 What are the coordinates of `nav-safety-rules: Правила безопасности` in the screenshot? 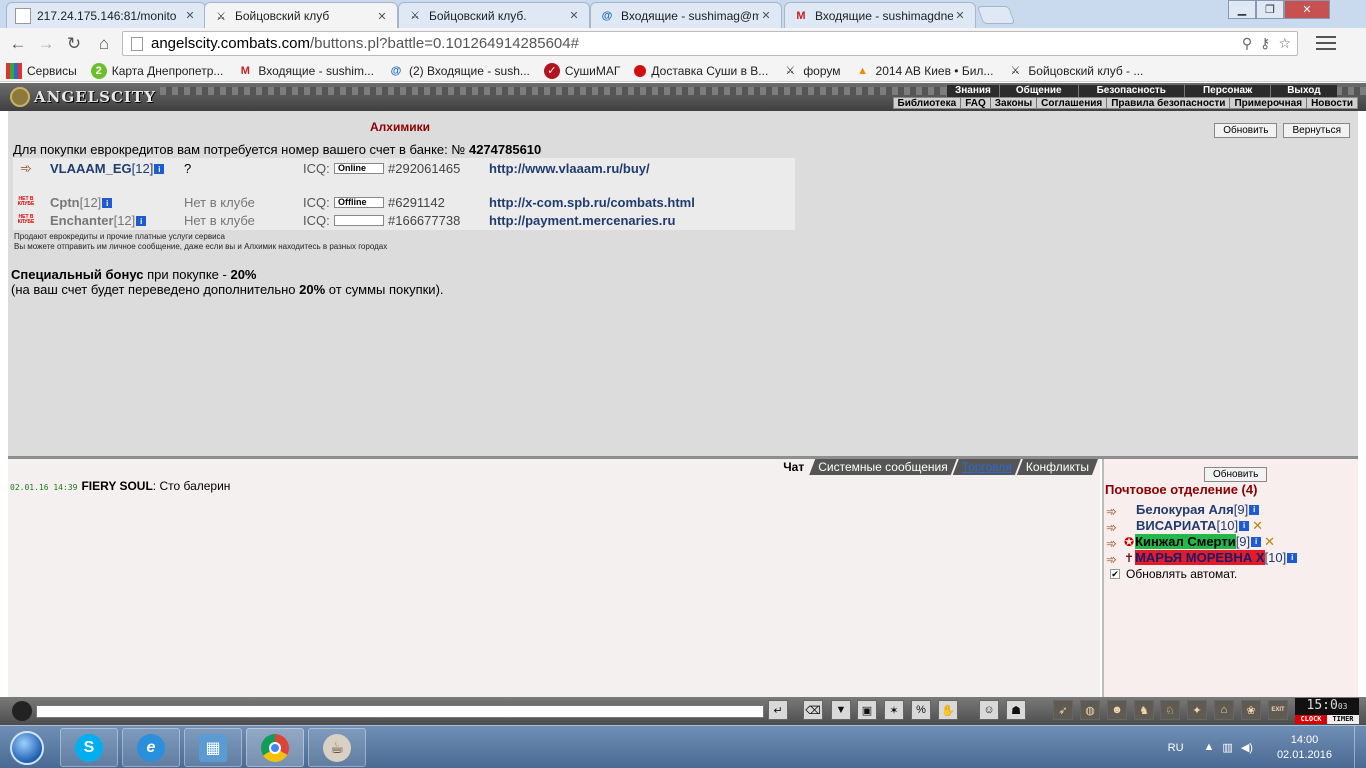 It's located at (1167, 103).